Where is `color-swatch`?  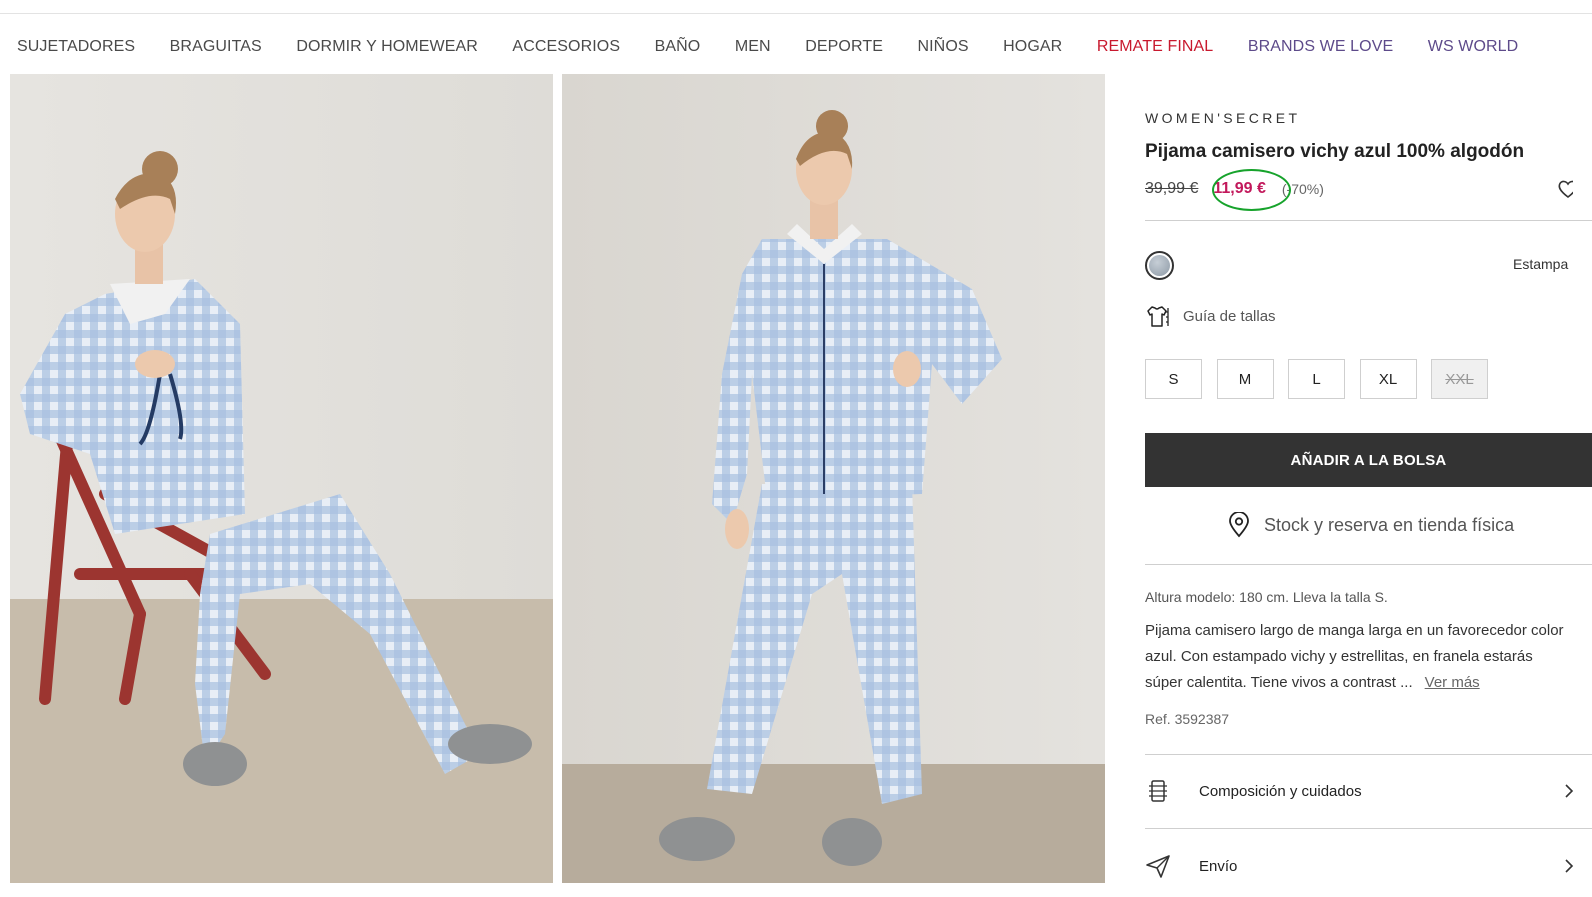 color-swatch is located at coordinates (1159, 265).